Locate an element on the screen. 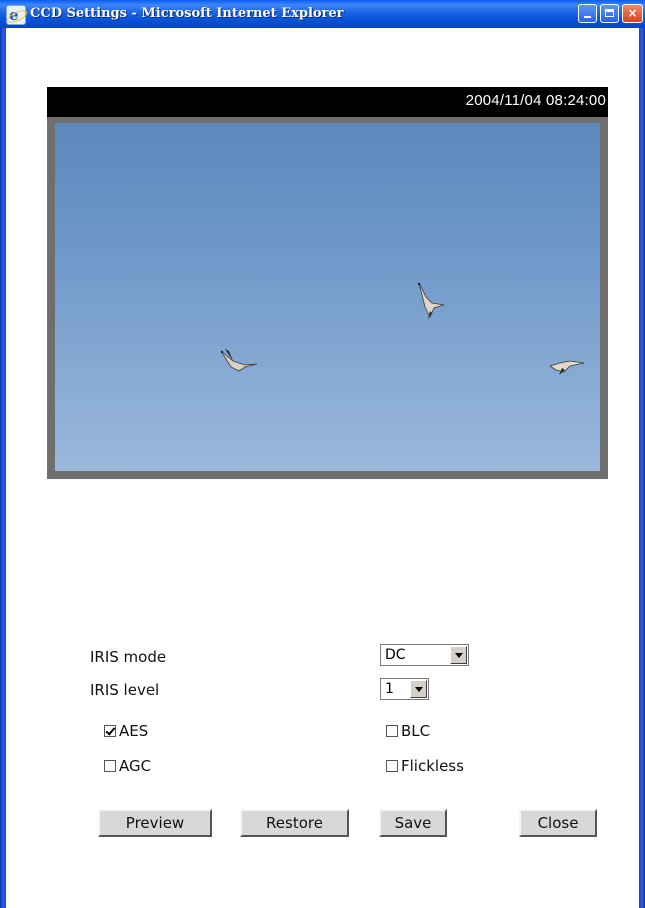 Image resolution: width=645 pixels, height=908 pixels. iris-level-value: 1 is located at coordinates (389, 689).